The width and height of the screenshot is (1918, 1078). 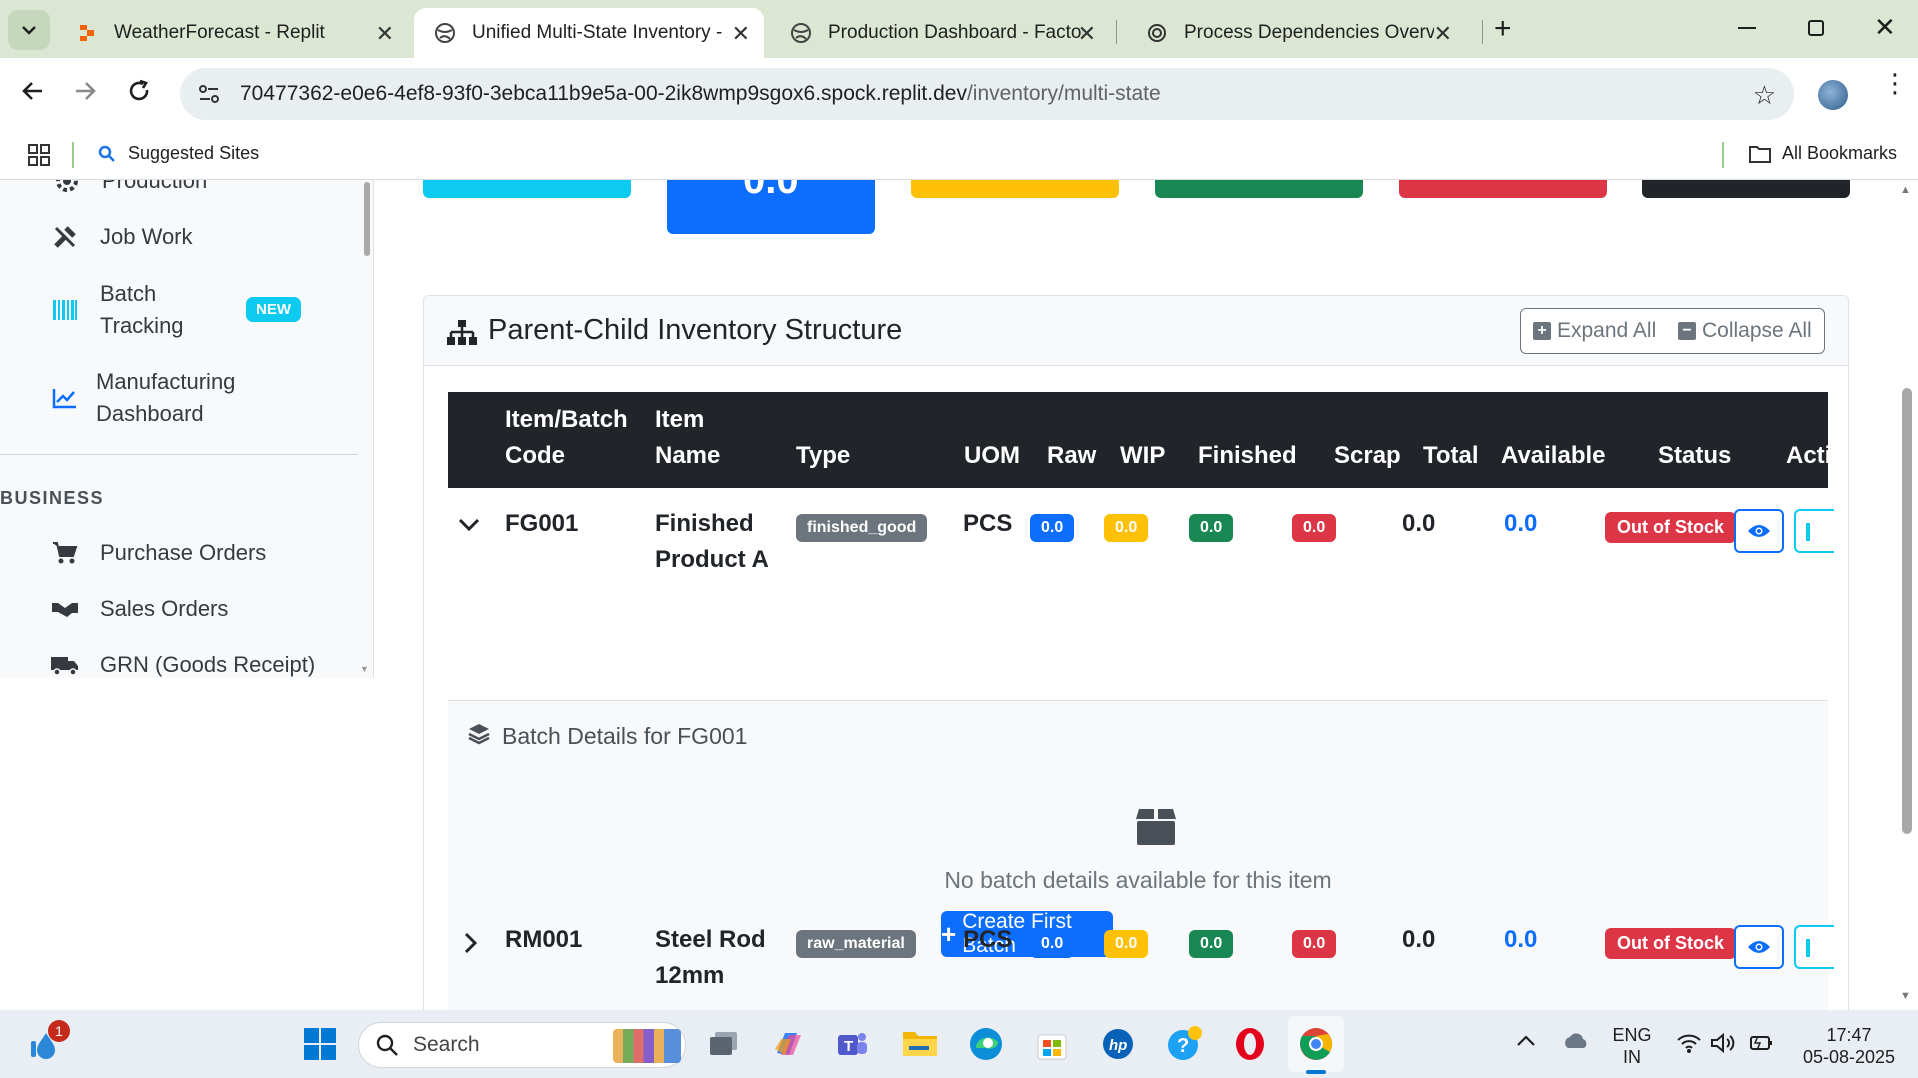 What do you see at coordinates (1695, 455) in the screenshot?
I see `col-header-status: Status` at bounding box center [1695, 455].